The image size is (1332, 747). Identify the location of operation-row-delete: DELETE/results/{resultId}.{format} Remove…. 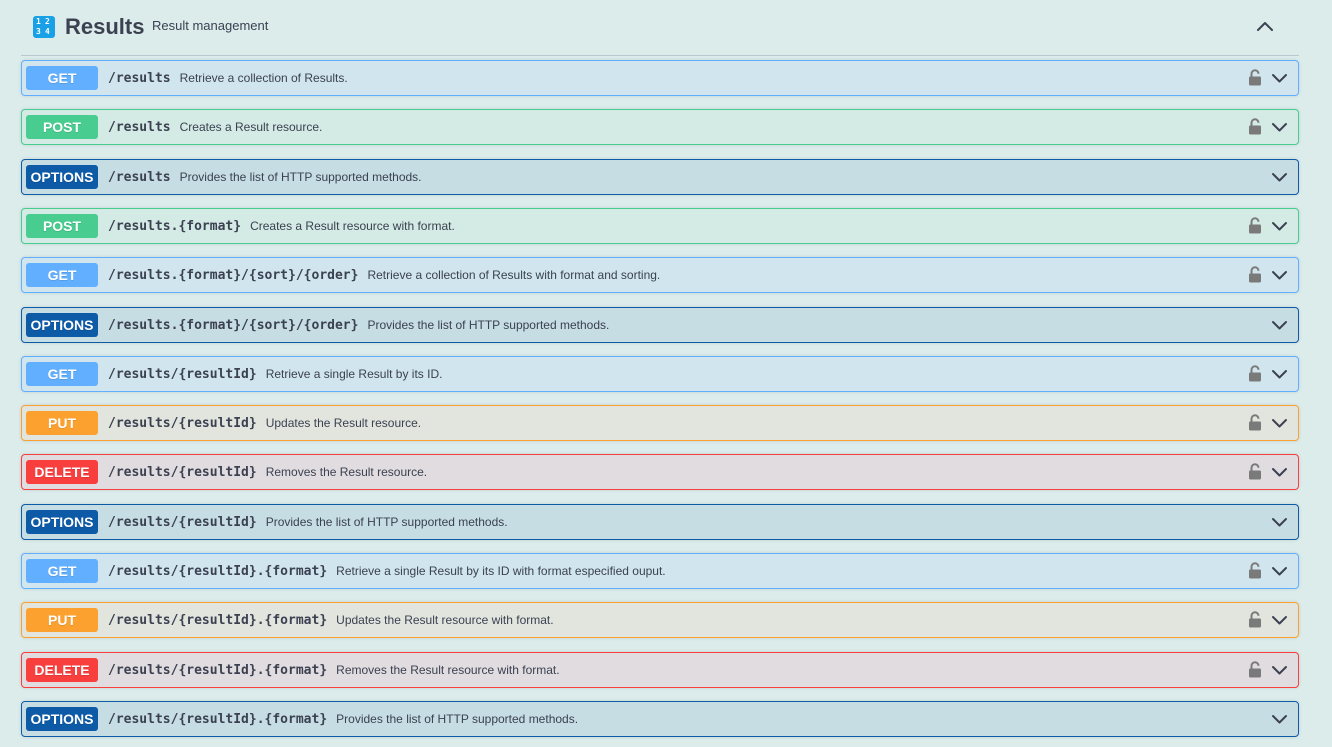
(660, 670).